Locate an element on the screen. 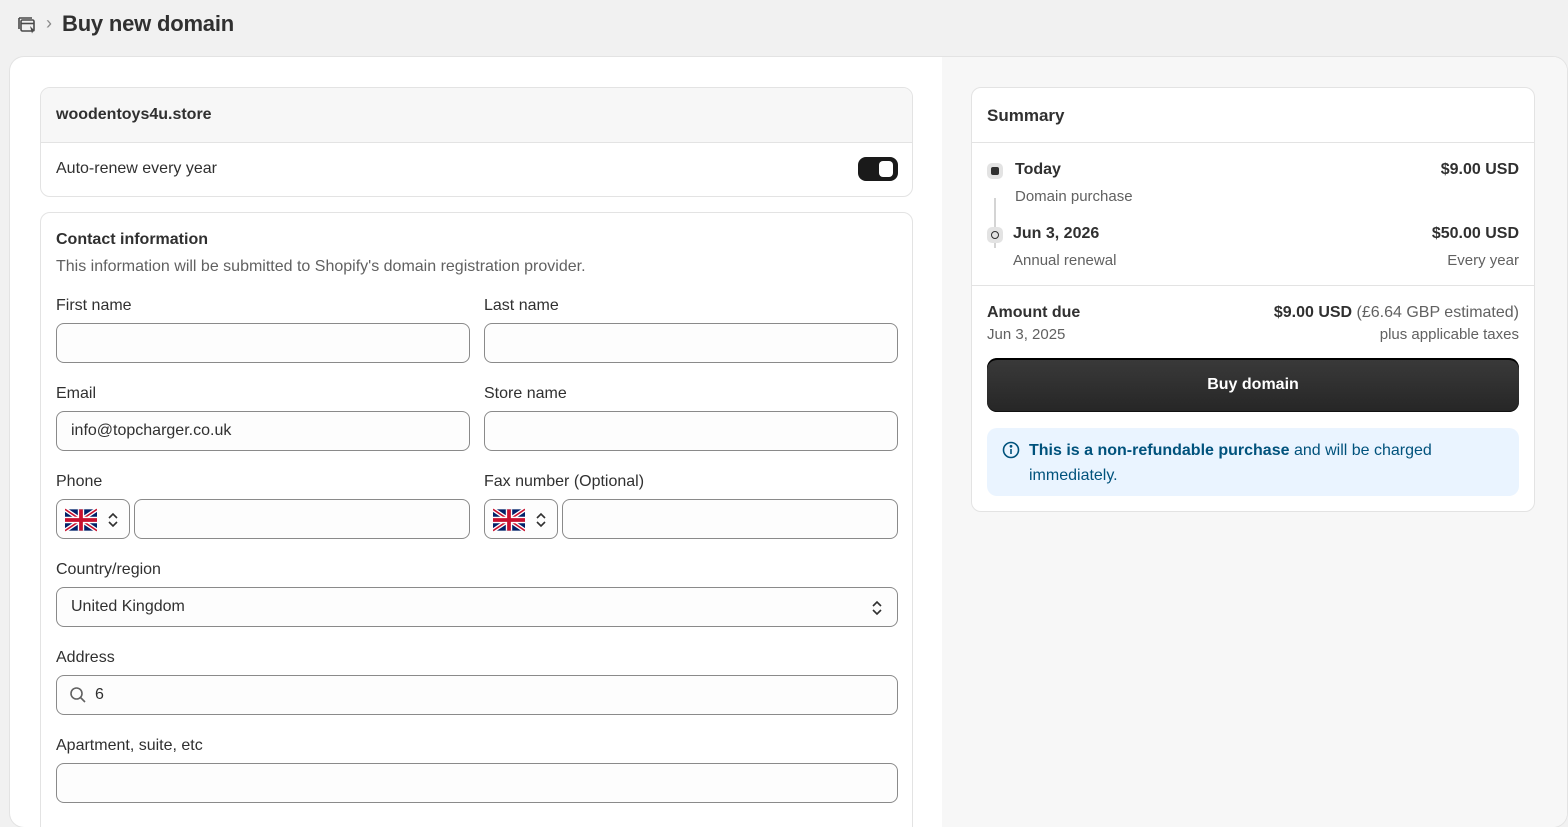  timeline-renewal-desc: Annual renewal is located at coordinates (1065, 260).